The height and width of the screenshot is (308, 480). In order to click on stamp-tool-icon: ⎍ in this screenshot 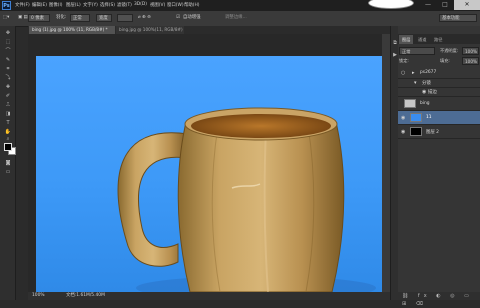, I will do `click(8, 105)`.